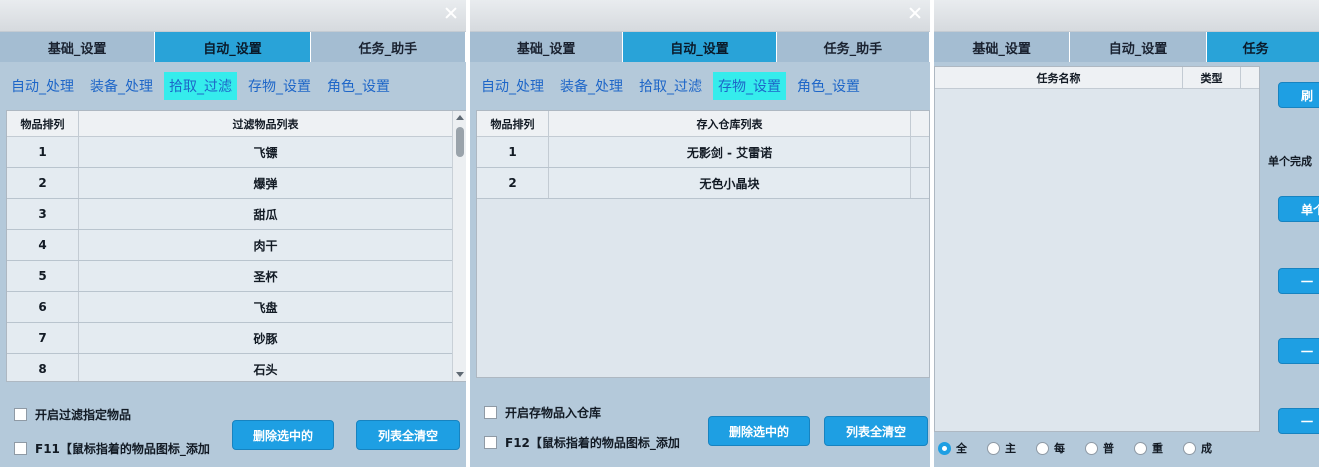 The image size is (1319, 467). I want to click on table-row: 5 圣杯, so click(236, 276).